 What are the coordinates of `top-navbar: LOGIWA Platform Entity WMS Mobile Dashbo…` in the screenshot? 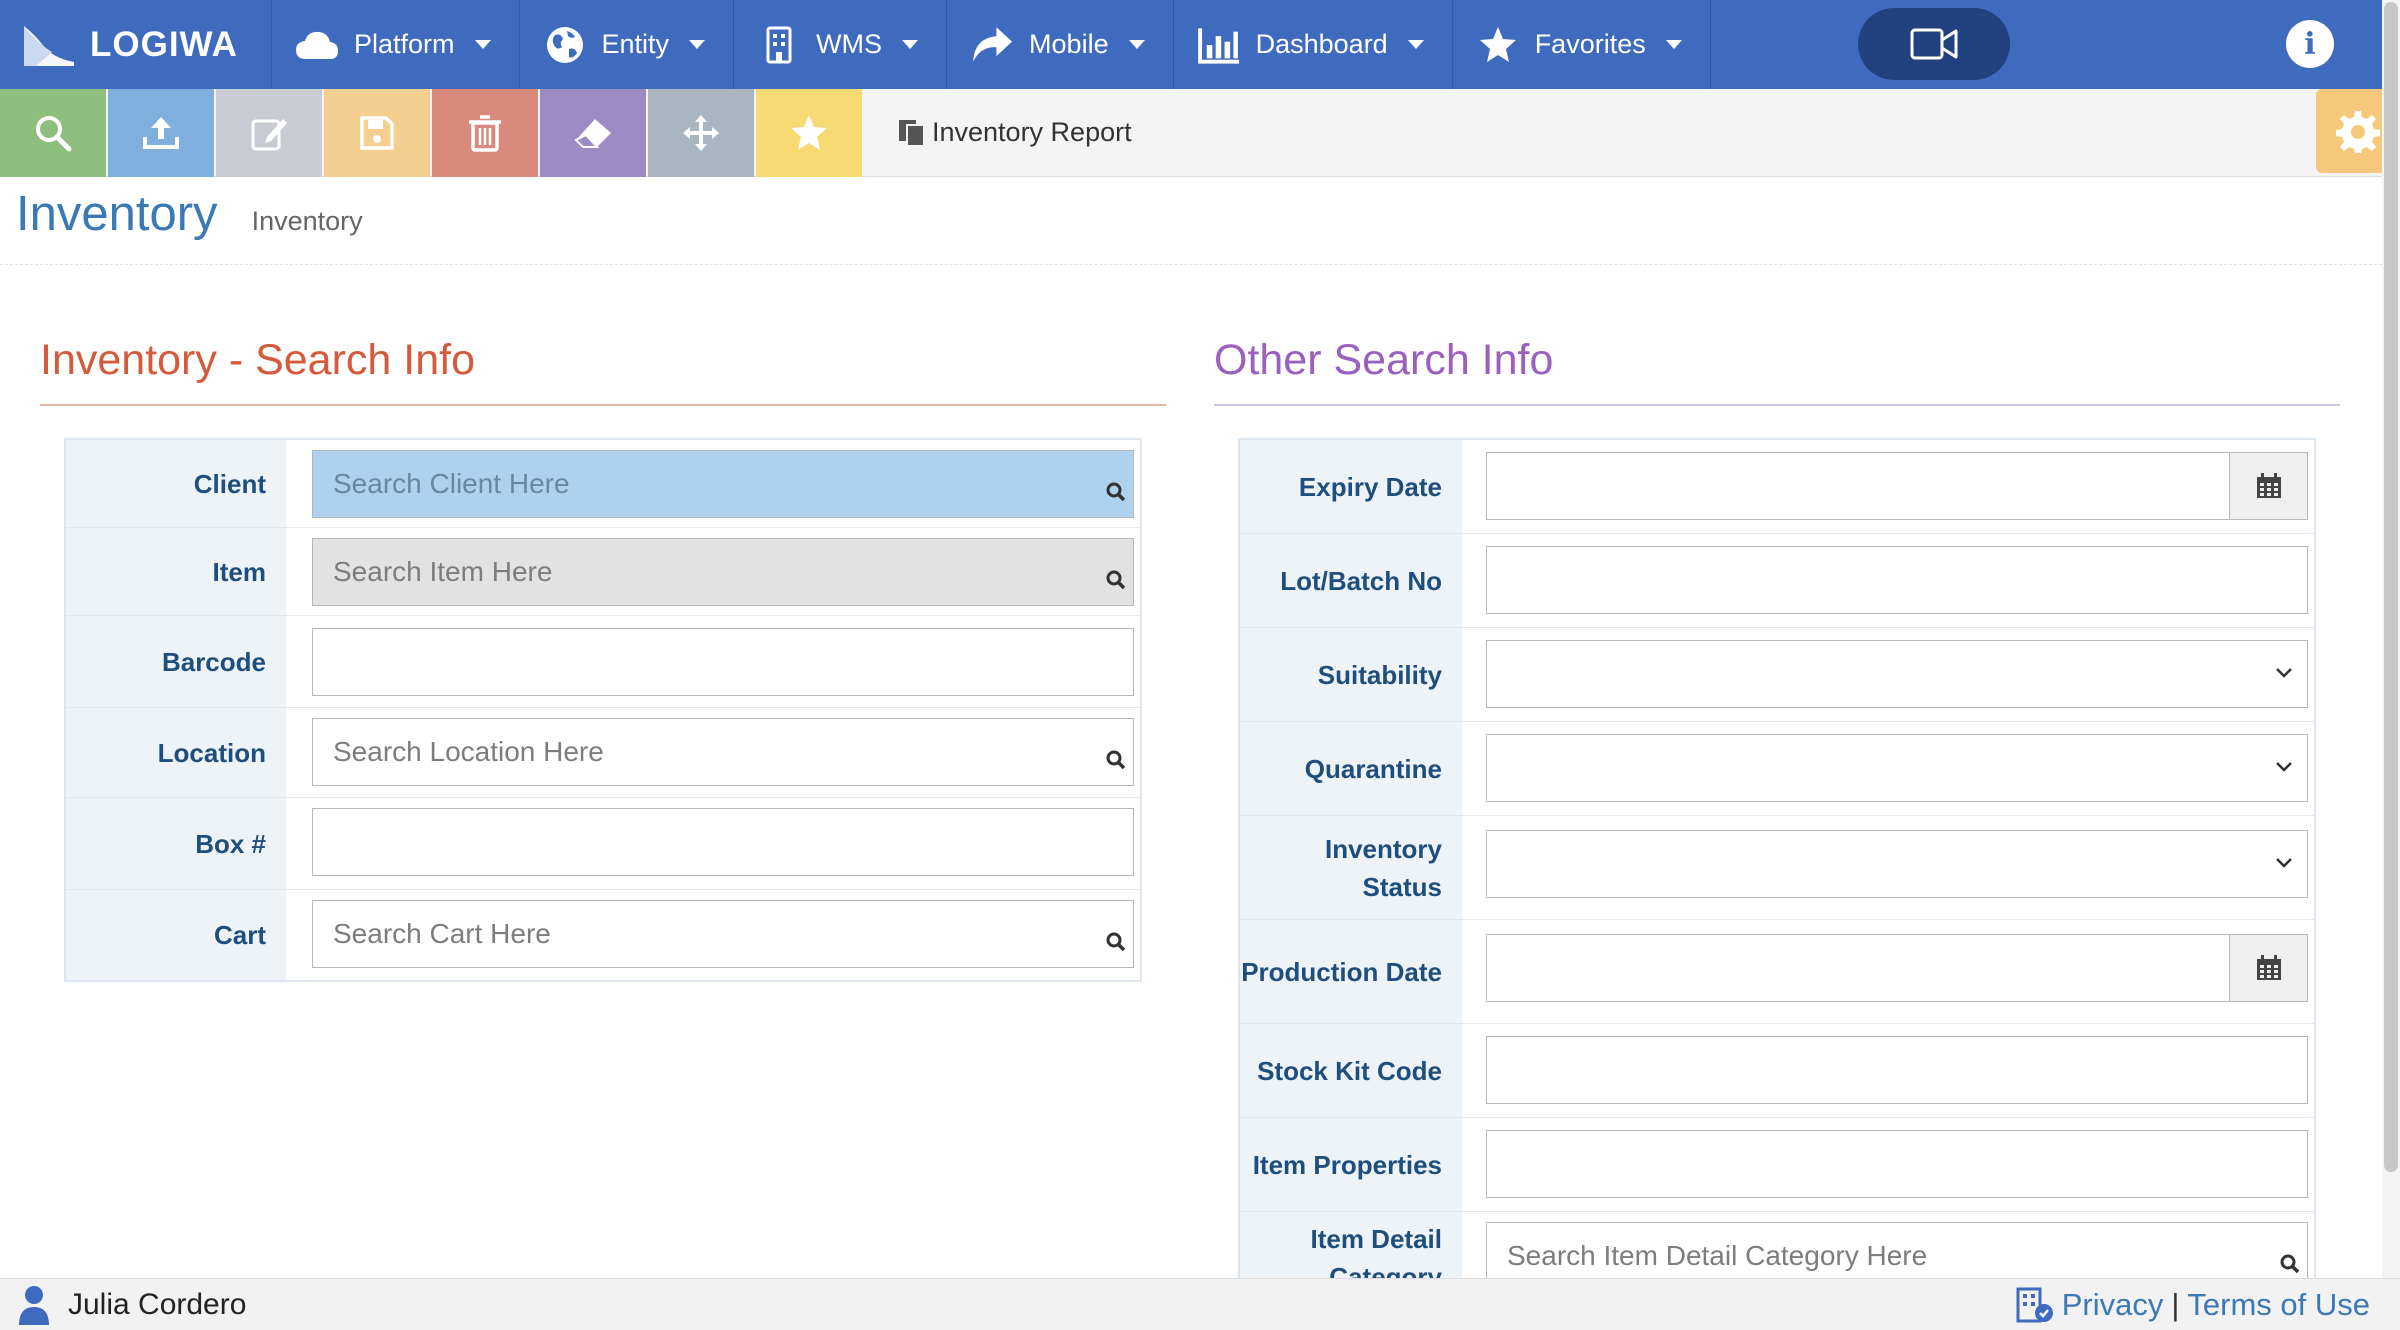 It's located at (1191, 44).